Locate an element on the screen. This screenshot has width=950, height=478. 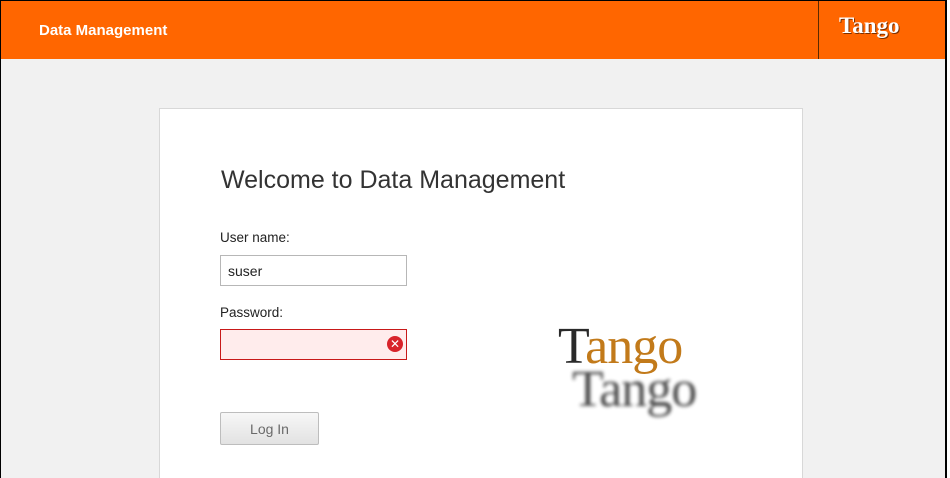
welcome-heading: Welcome to Data Management is located at coordinates (393, 180).